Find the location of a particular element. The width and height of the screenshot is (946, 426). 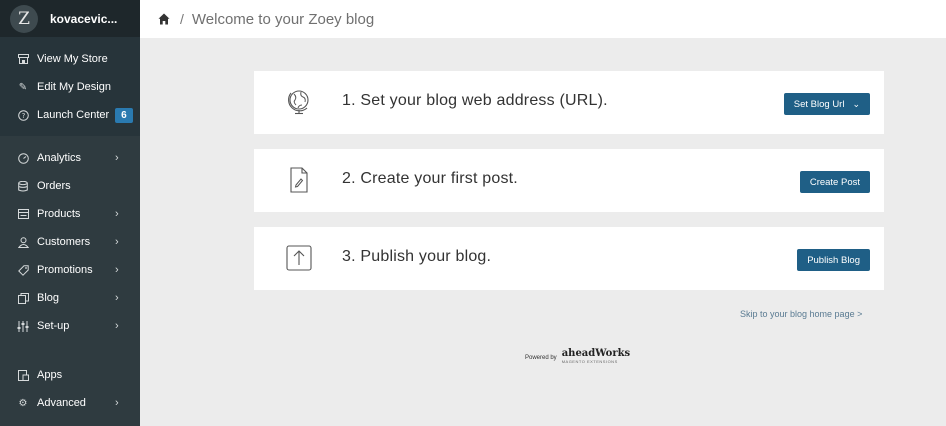

sidebar-item-apps: Apps is located at coordinates (70, 375).